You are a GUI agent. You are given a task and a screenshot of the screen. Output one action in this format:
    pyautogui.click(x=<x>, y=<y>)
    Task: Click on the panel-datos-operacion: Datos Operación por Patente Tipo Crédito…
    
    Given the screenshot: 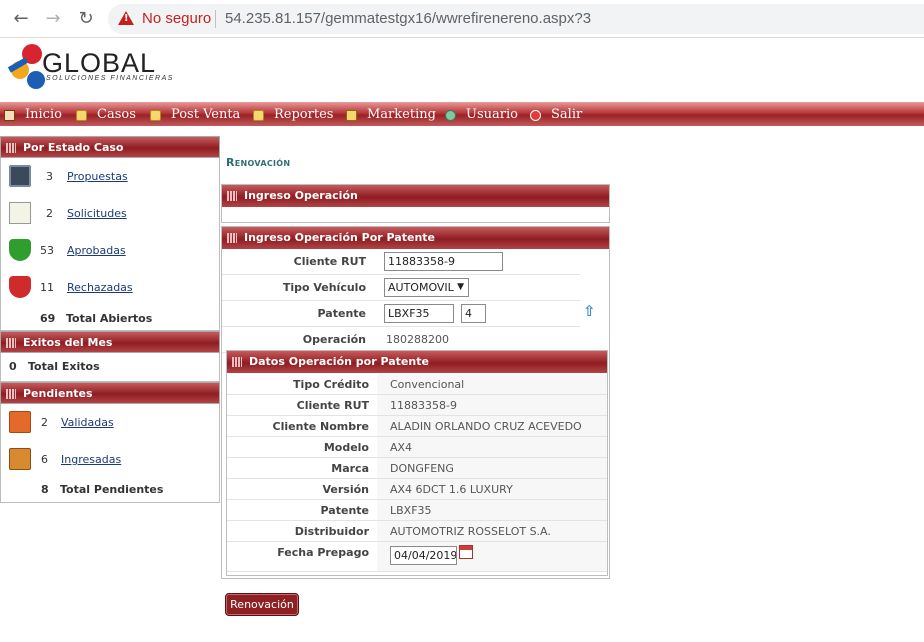 What is the action you would take?
    pyautogui.click(x=417, y=463)
    